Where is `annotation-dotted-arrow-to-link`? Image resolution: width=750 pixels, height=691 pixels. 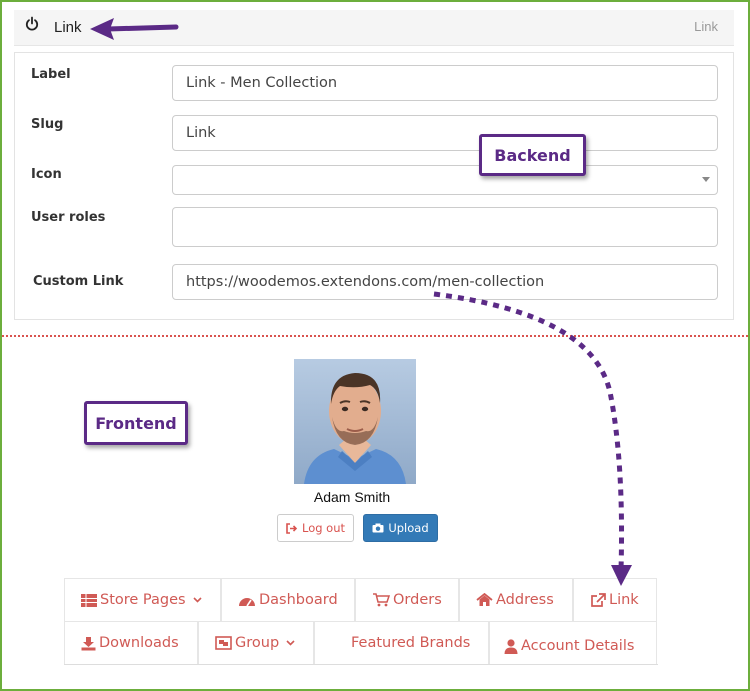
annotation-dotted-arrow-to-link is located at coordinates (532, 438).